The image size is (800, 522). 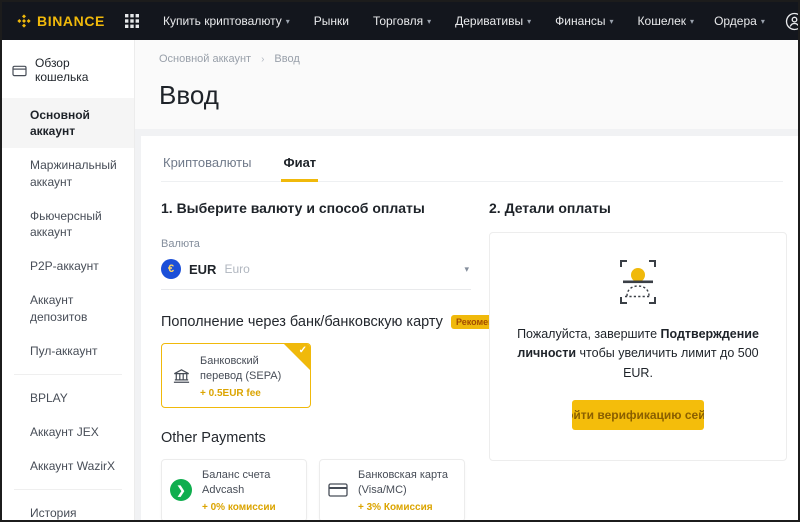 I want to click on advcash-icon: ❯, so click(x=181, y=490).